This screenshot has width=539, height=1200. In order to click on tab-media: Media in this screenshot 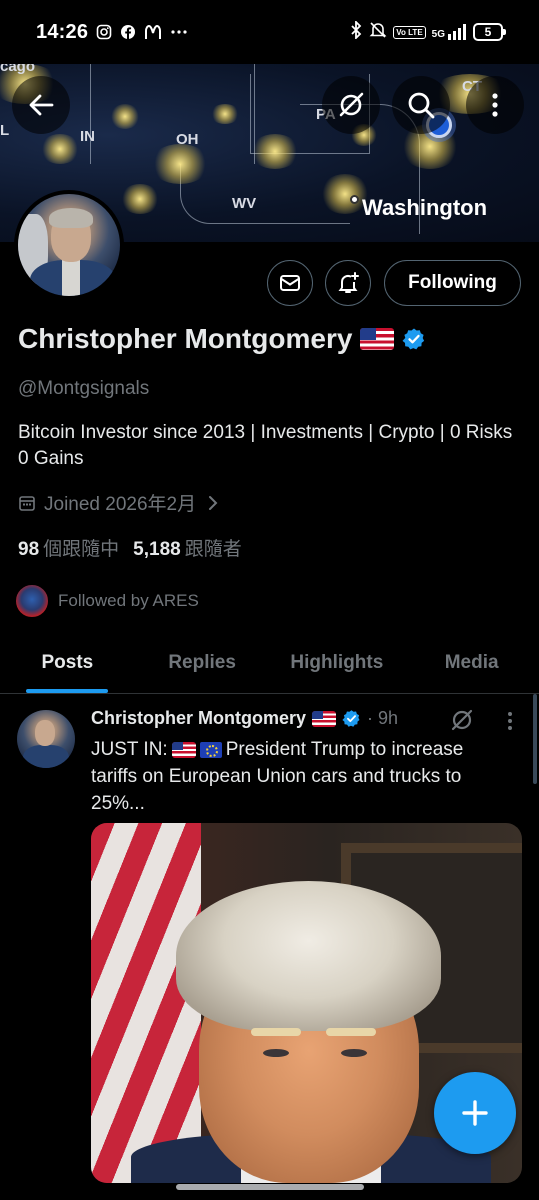, I will do `click(471, 662)`.